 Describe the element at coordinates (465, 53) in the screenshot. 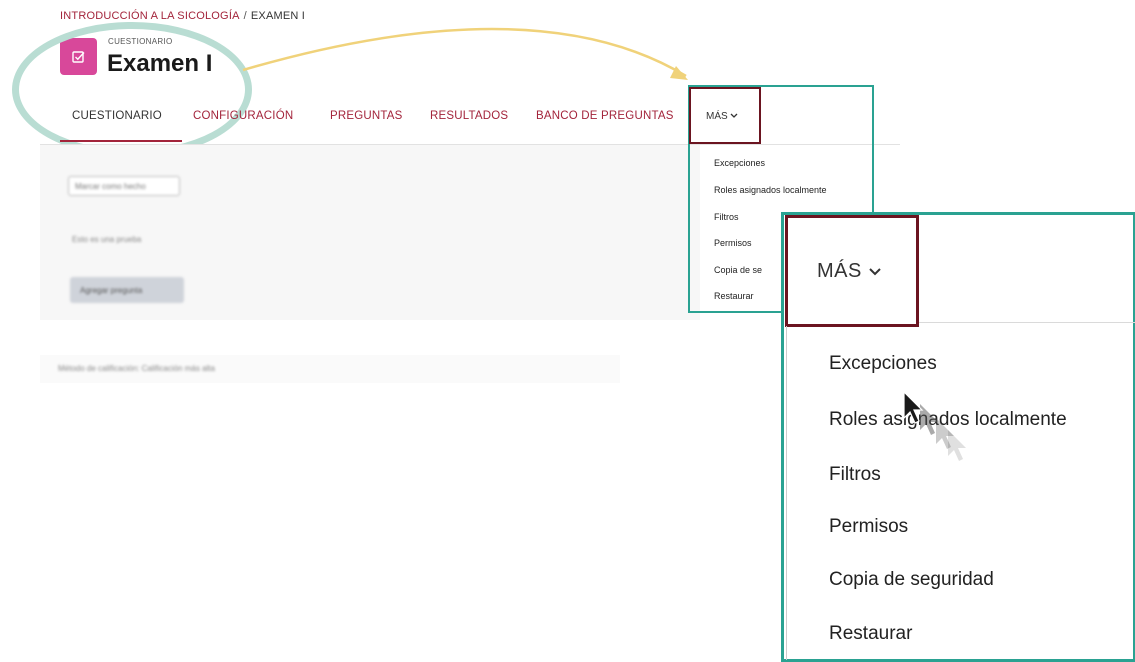

I see `annotation-arrow` at that location.